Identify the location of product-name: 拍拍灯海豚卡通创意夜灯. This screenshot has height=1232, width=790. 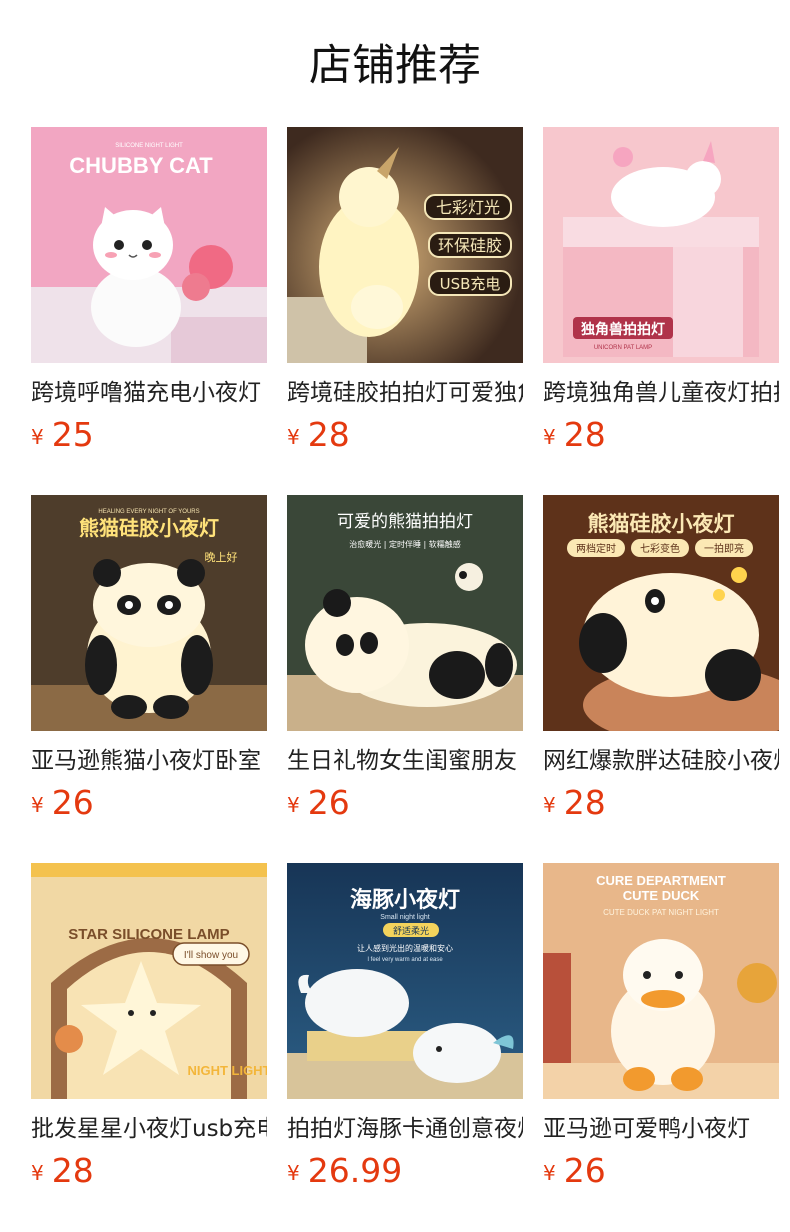
(405, 1129).